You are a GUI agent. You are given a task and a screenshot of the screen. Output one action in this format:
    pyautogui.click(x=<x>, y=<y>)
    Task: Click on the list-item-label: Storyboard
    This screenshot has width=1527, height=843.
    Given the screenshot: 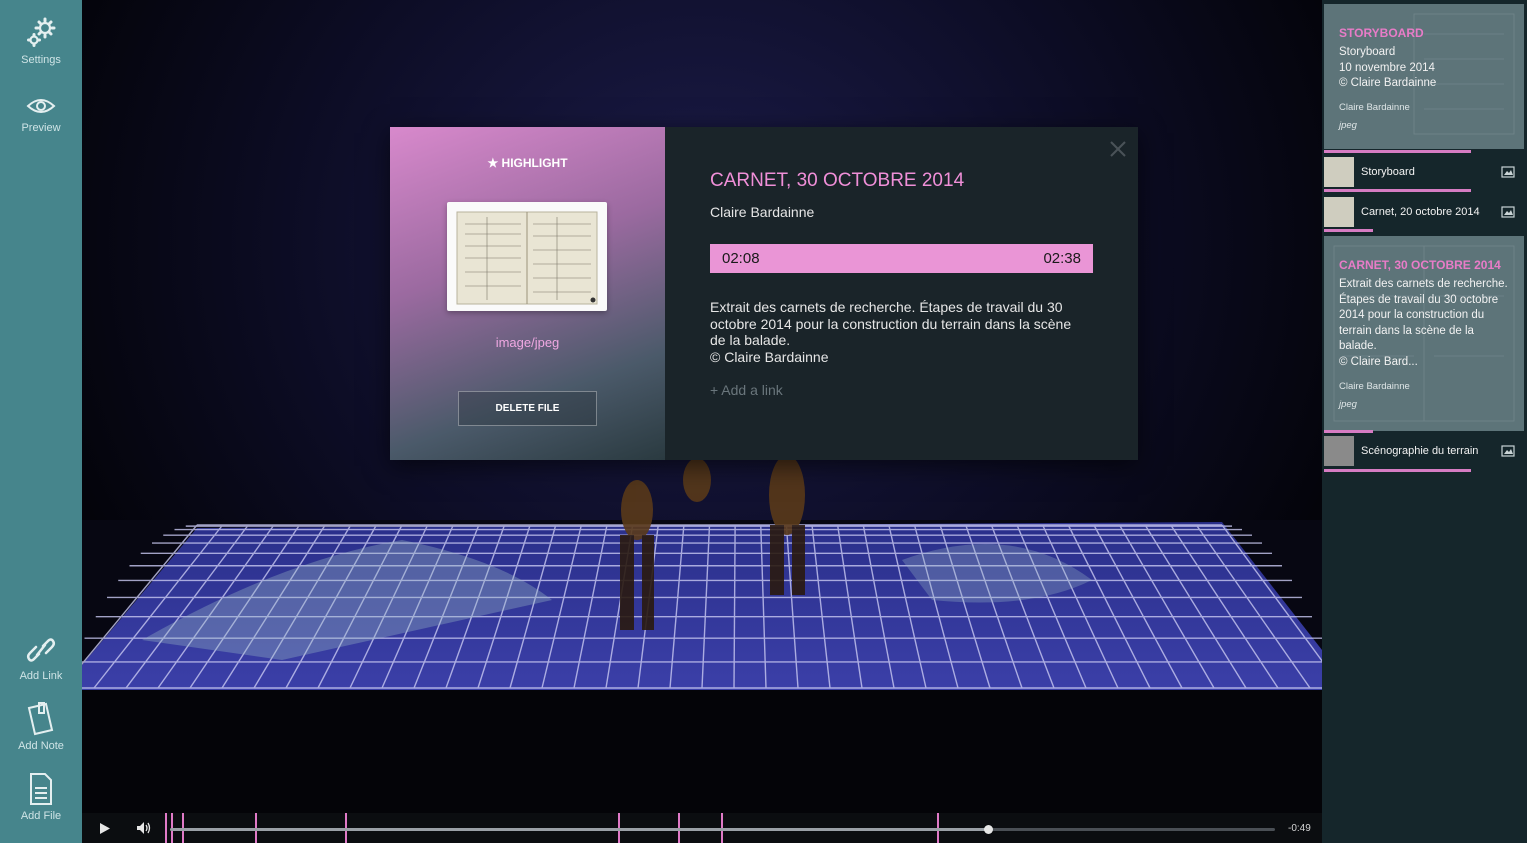 What is the action you would take?
    pyautogui.click(x=1388, y=172)
    